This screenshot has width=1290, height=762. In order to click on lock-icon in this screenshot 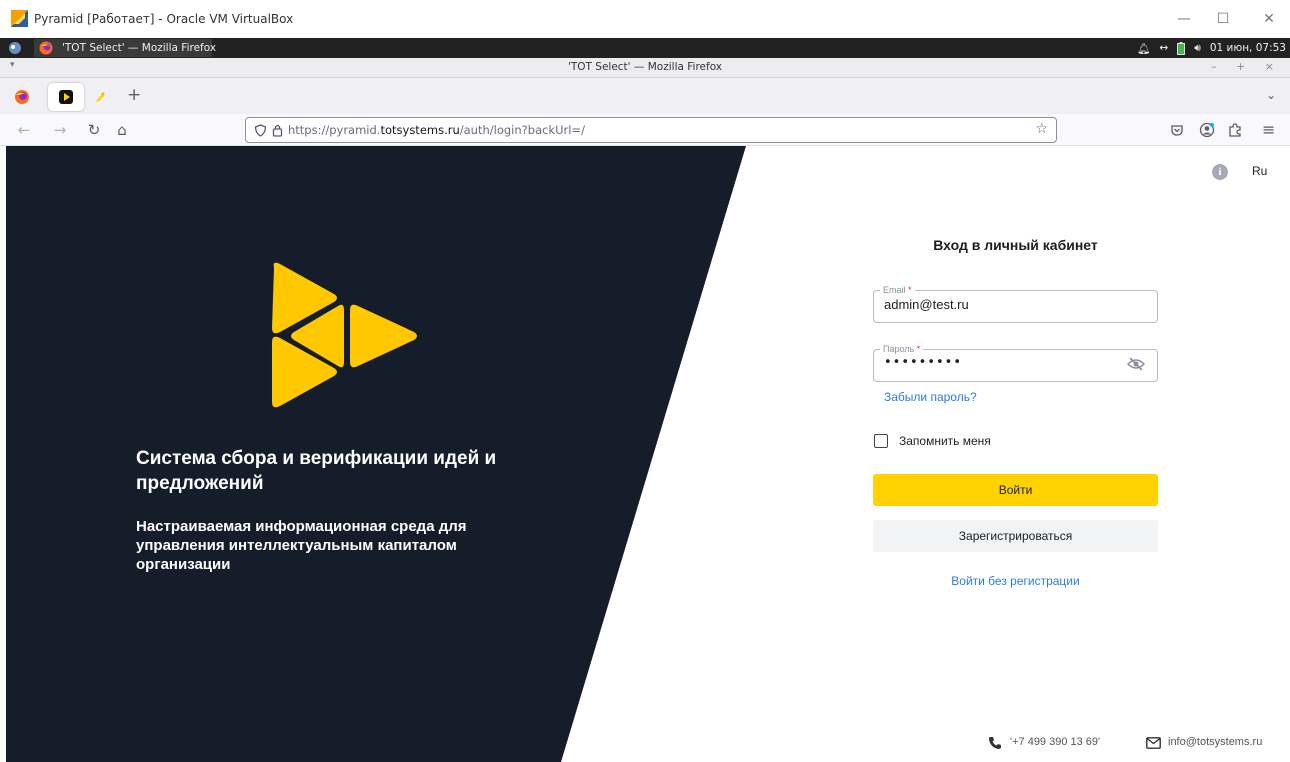, I will do `click(277, 130)`.